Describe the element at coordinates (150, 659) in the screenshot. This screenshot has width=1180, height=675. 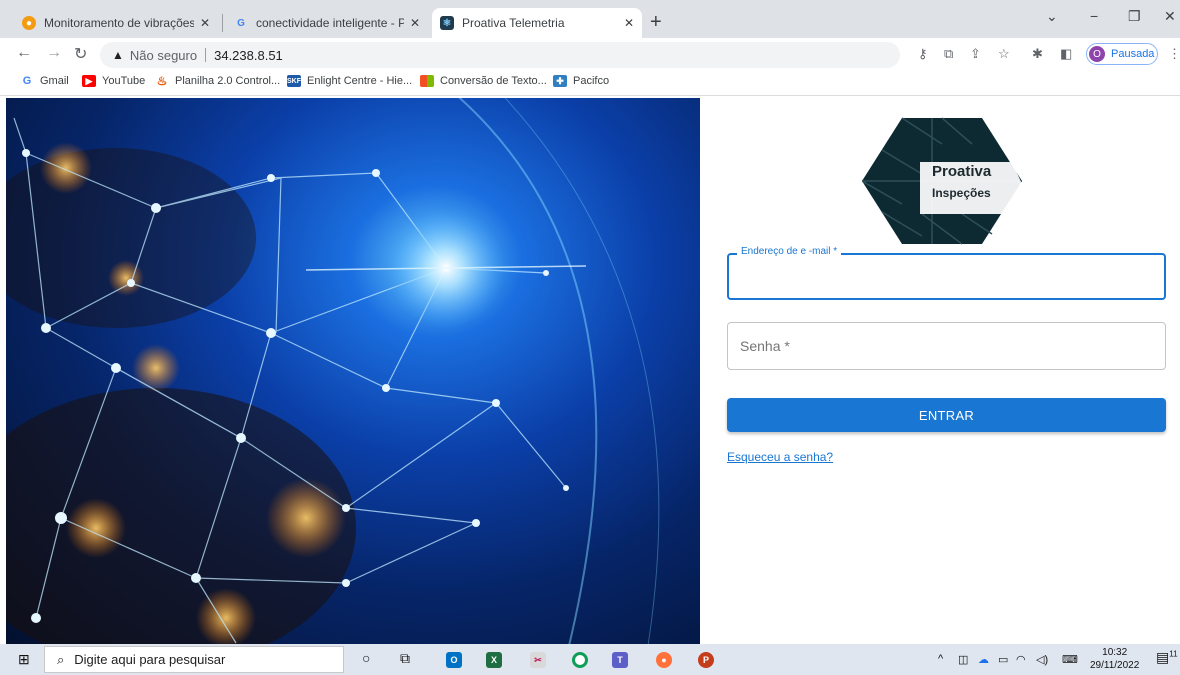
I see `taskbar-search-placeholder: Digite aqui para pesquisar` at that location.